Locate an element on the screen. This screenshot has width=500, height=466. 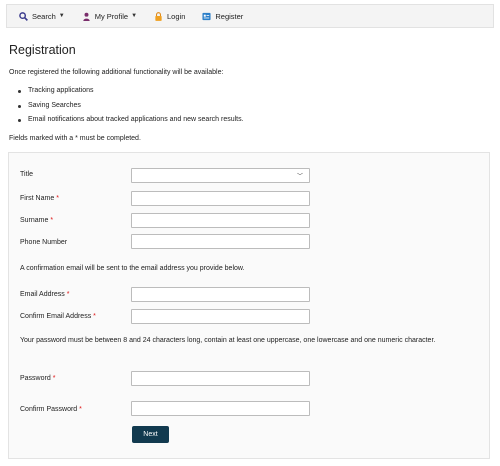
list-item: Saving Searches is located at coordinates (131, 106).